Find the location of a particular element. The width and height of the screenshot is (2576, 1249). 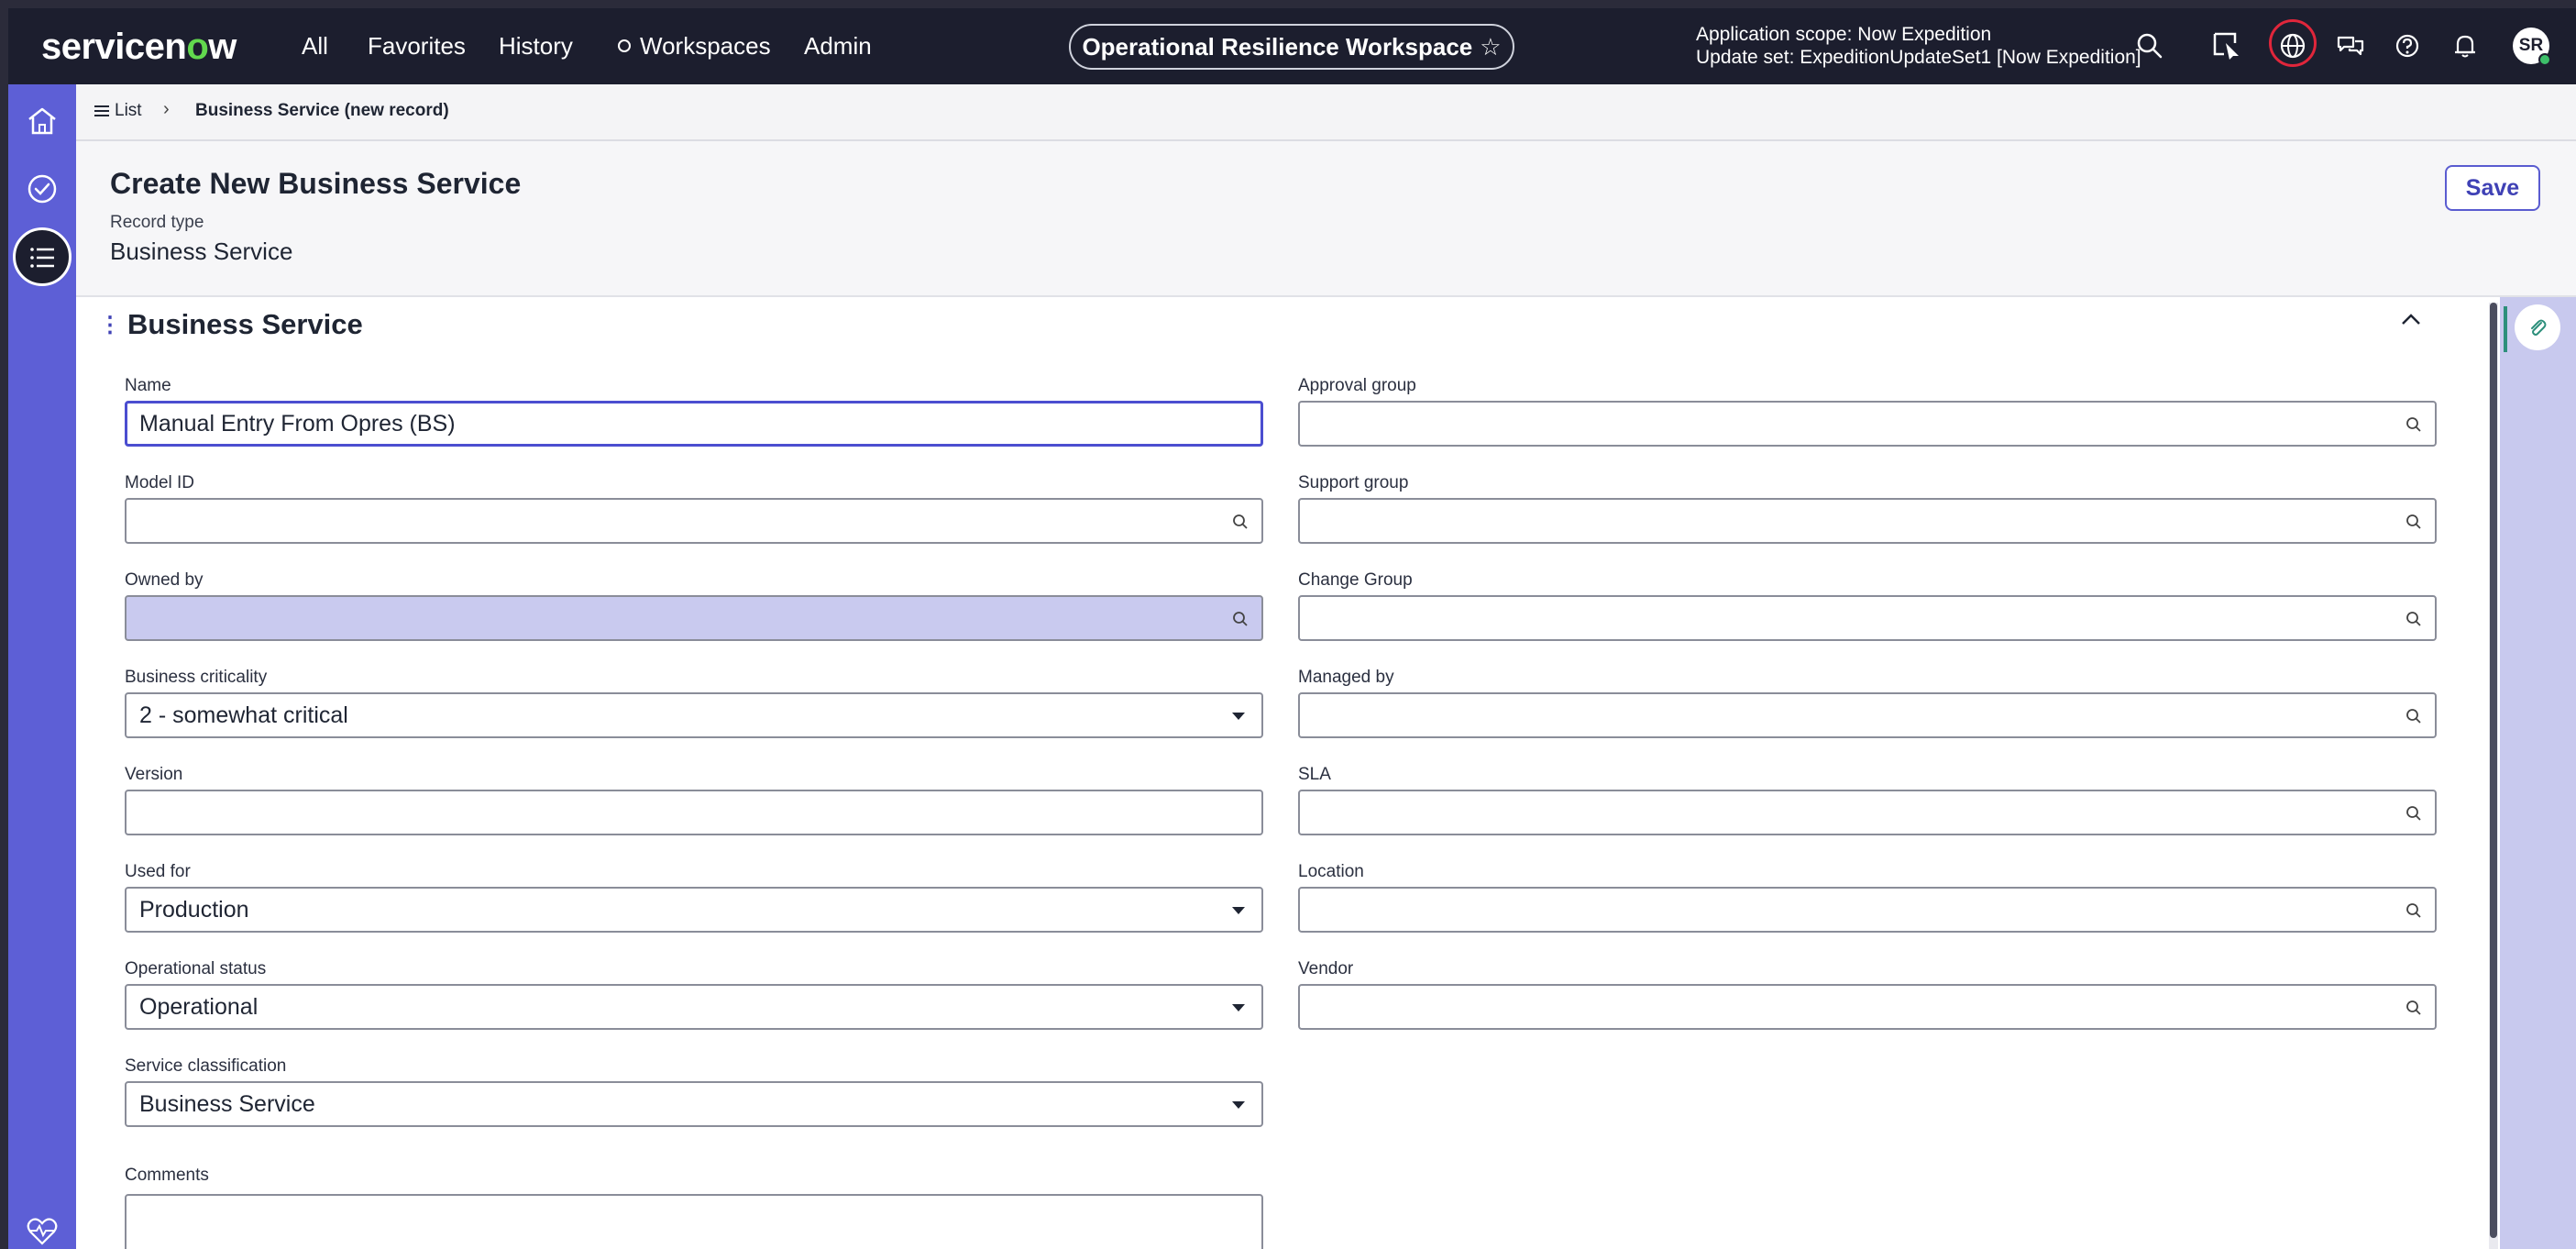

approvals-icon is located at coordinates (42, 189).